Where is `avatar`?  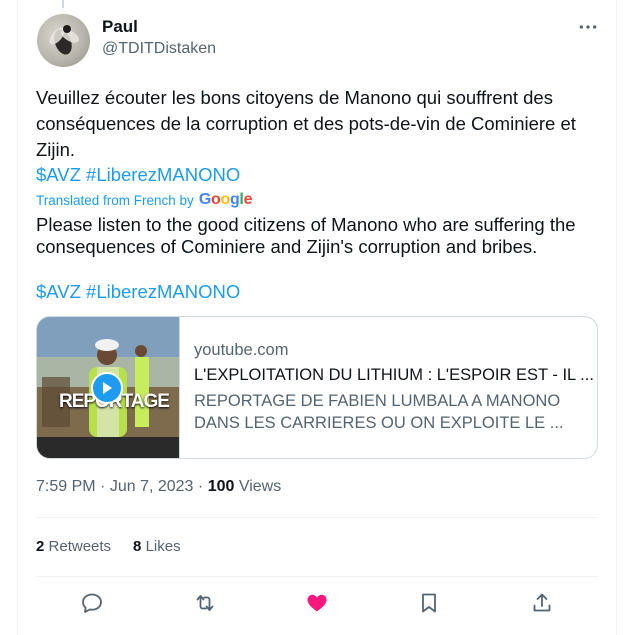
avatar is located at coordinates (63, 40).